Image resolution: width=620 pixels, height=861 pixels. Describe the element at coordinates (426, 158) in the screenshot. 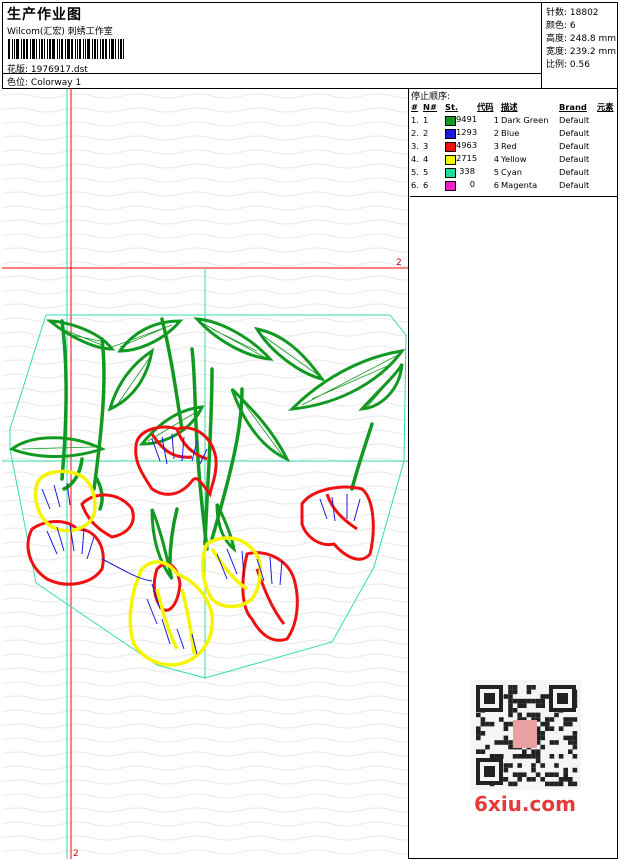

I see `cell-n: 4` at that location.